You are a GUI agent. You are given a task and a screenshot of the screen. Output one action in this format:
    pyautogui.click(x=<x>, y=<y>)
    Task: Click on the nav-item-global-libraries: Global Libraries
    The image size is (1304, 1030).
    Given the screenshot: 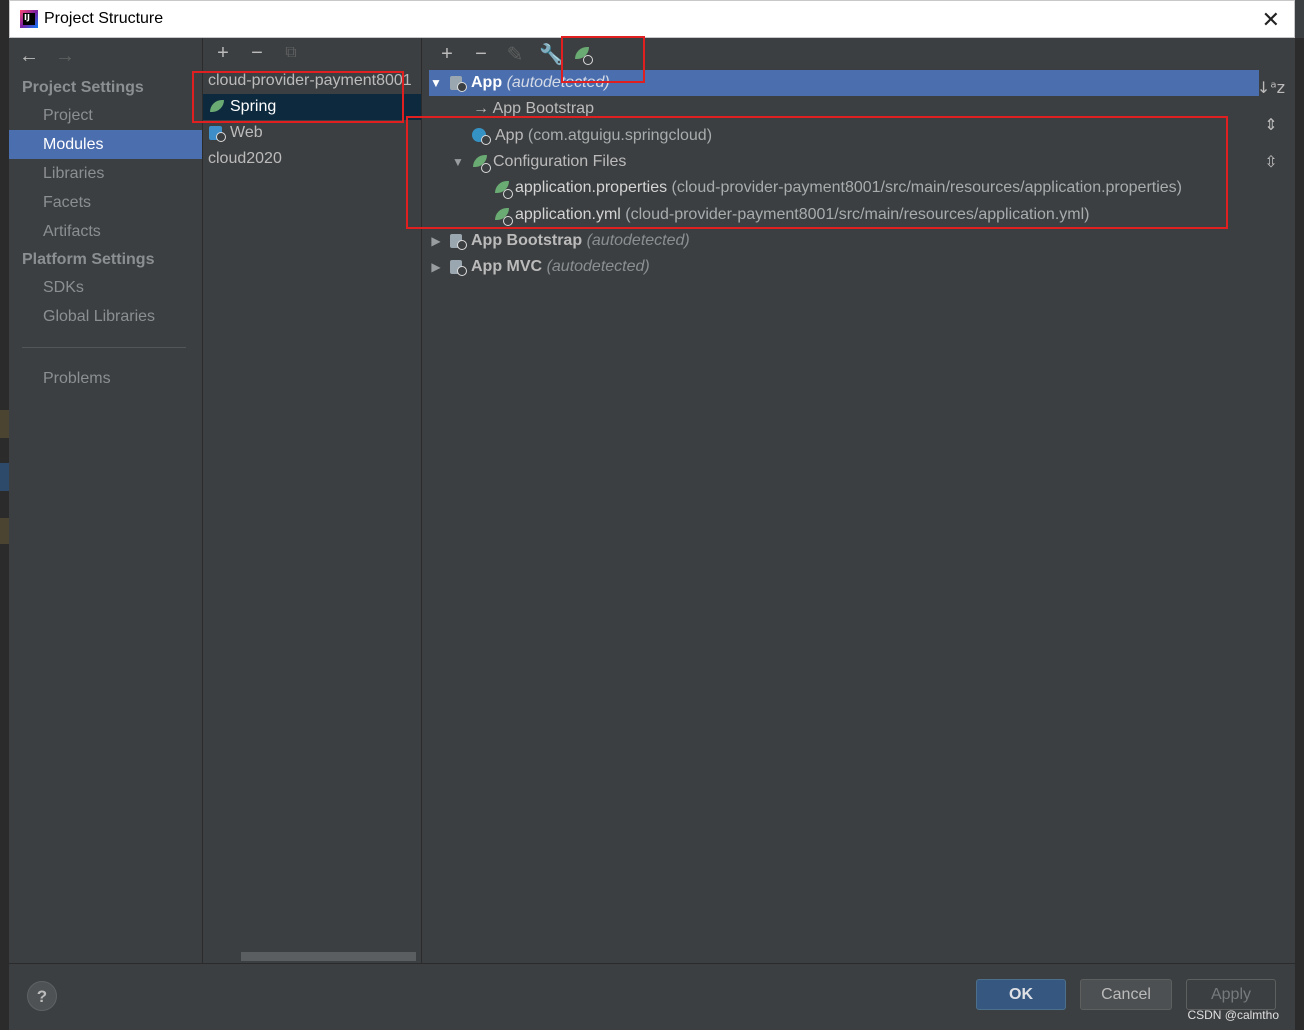 What is the action you would take?
    pyautogui.click(x=105, y=316)
    